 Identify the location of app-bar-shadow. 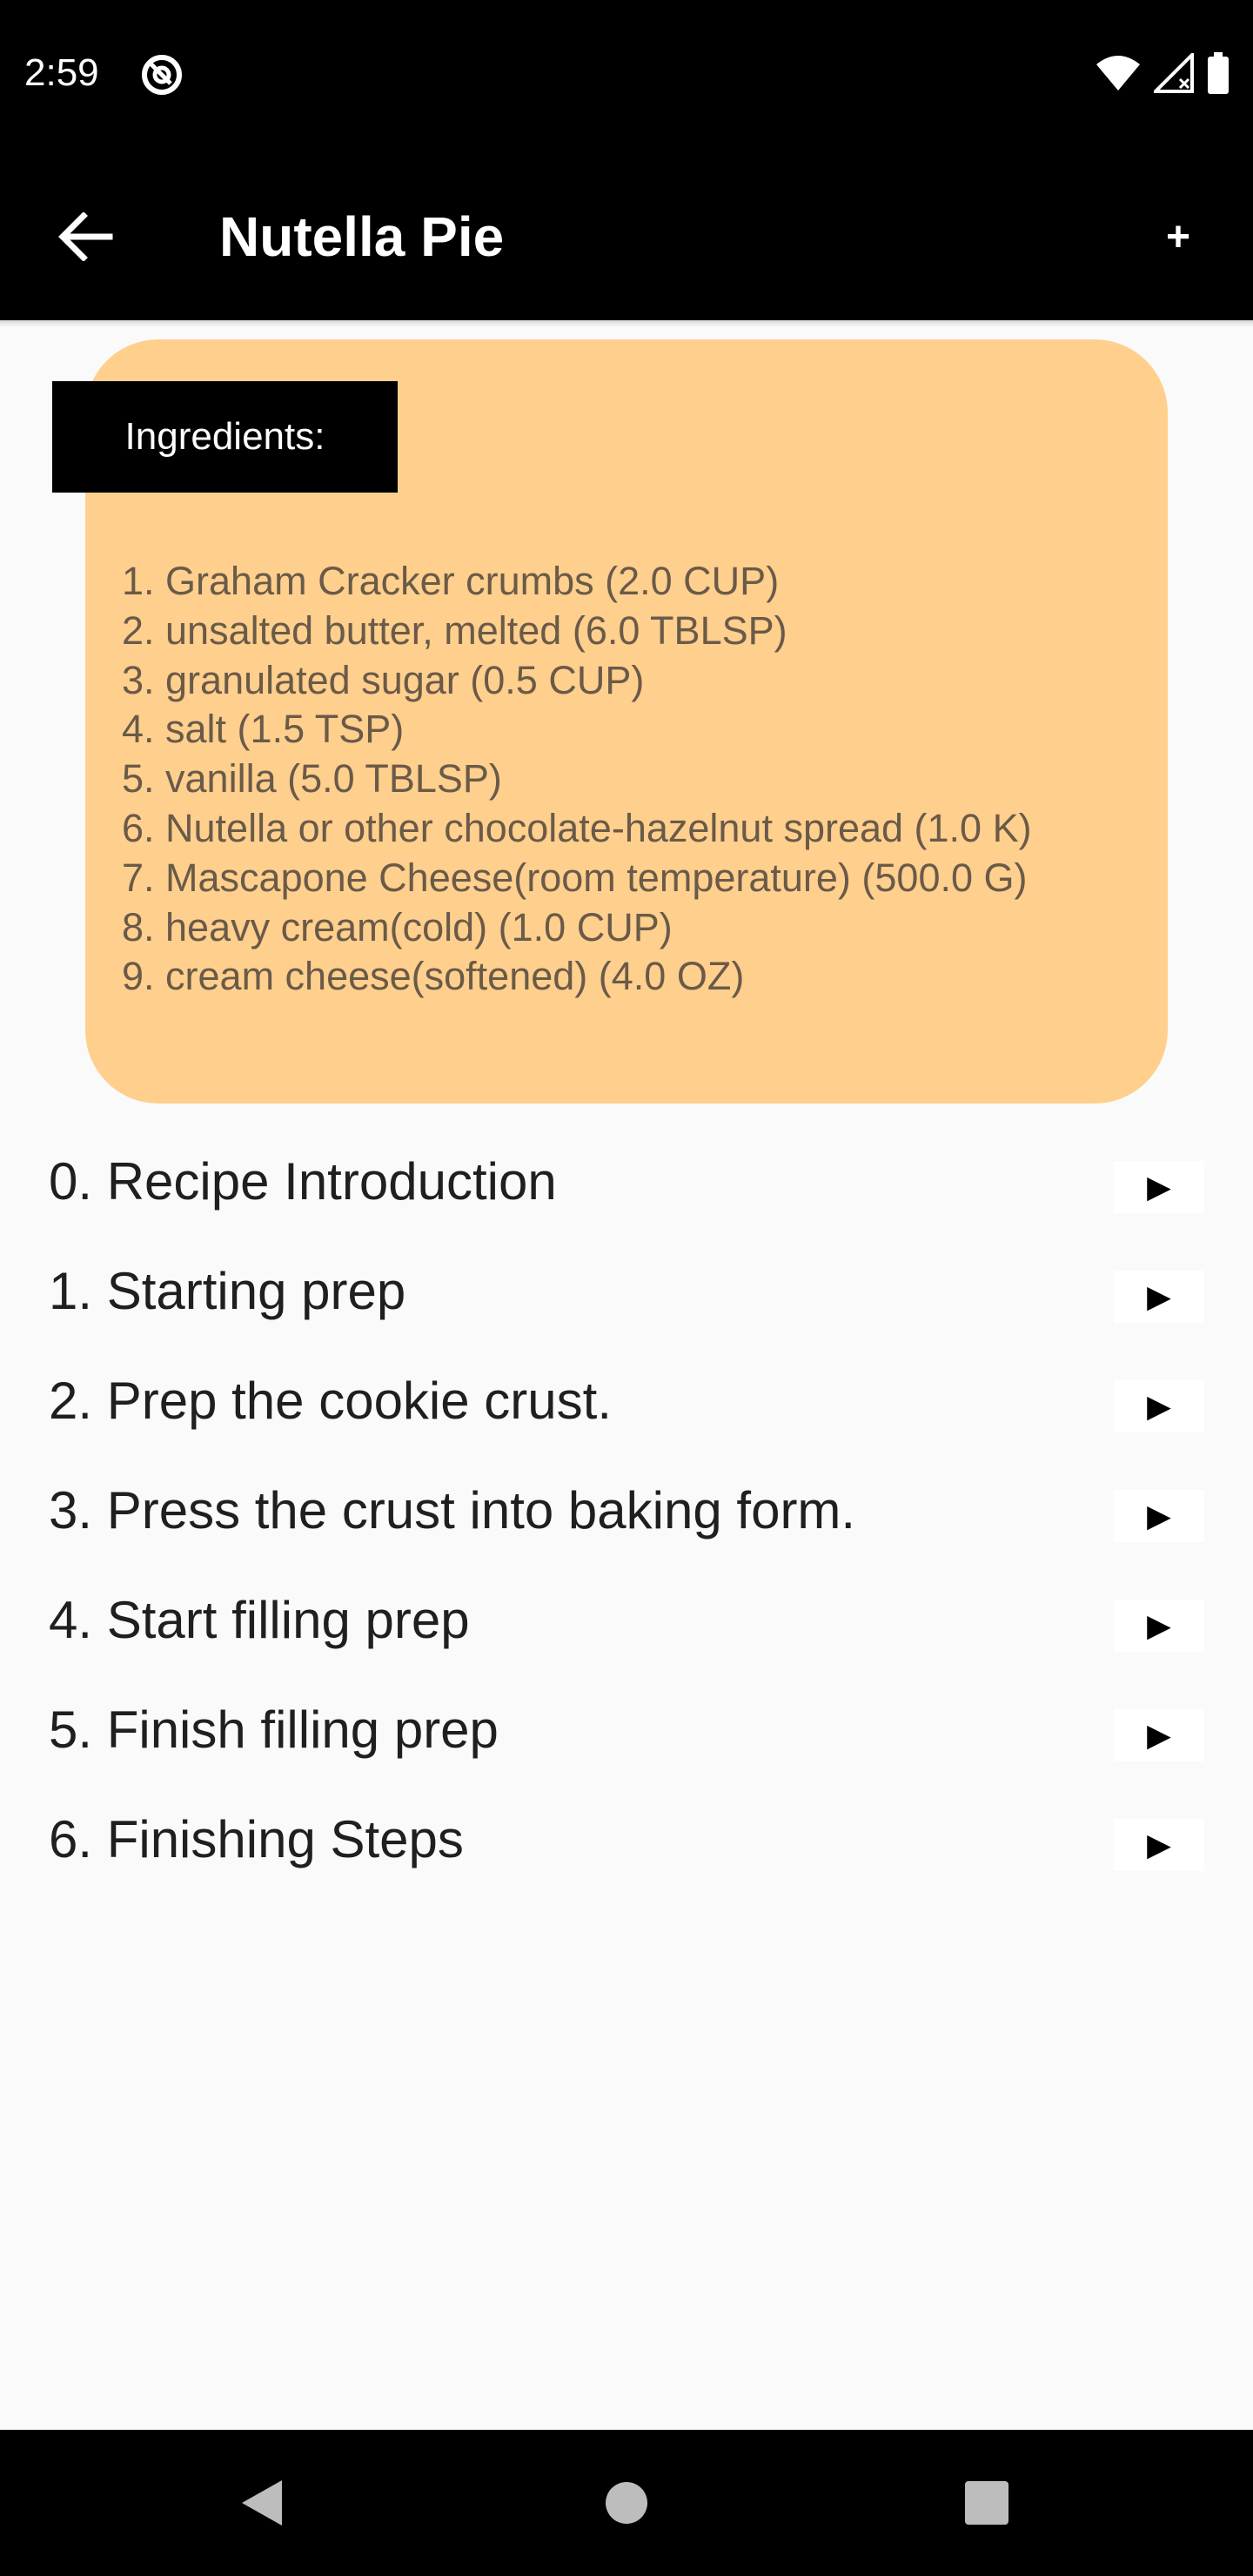
(626, 323).